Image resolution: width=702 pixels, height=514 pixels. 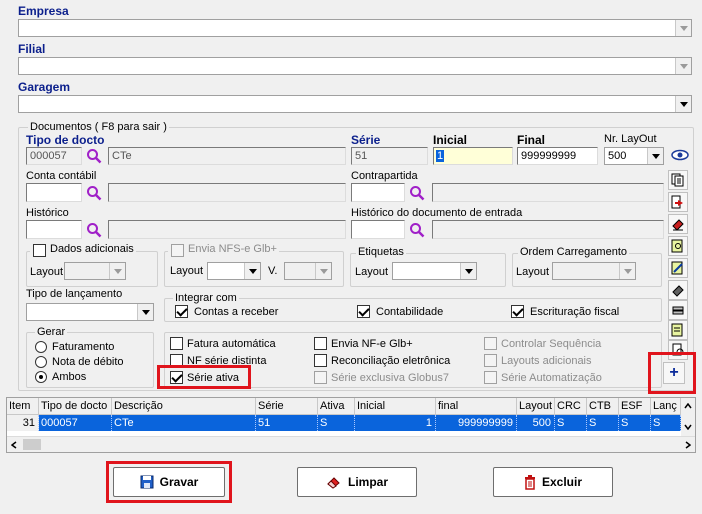 What do you see at coordinates (672, 373) in the screenshot?
I see `add-button-highlight` at bounding box center [672, 373].